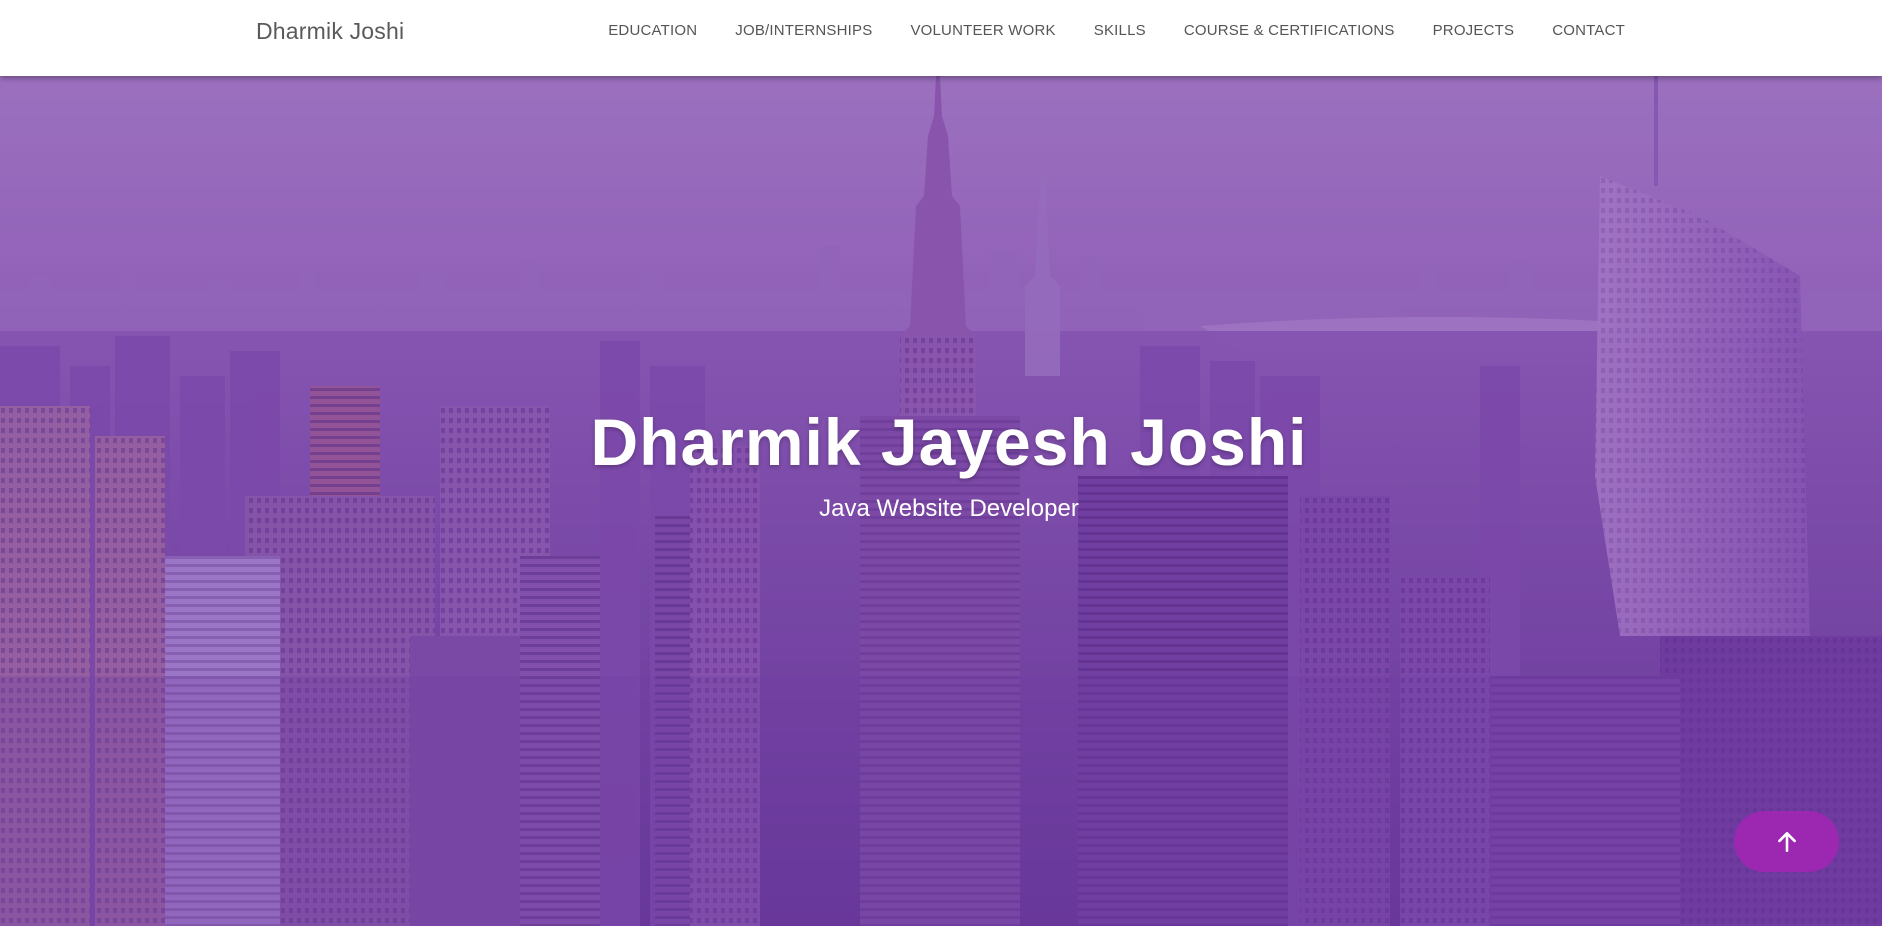 The width and height of the screenshot is (1882, 926). I want to click on nav-item-volunteer-work: VOLUNTEER WORK, so click(982, 31).